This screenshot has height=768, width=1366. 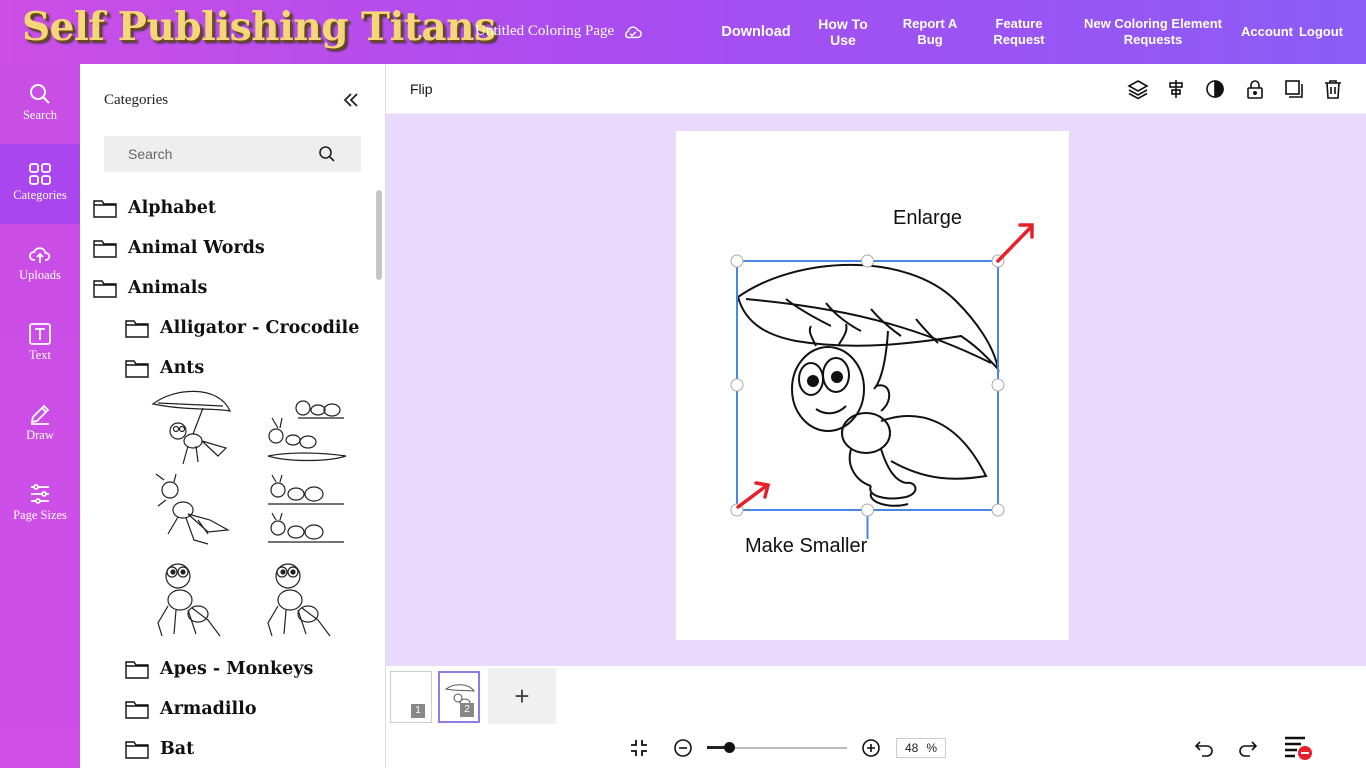 I want to click on zoom-percentage-field: 48 %, so click(x=921, y=748).